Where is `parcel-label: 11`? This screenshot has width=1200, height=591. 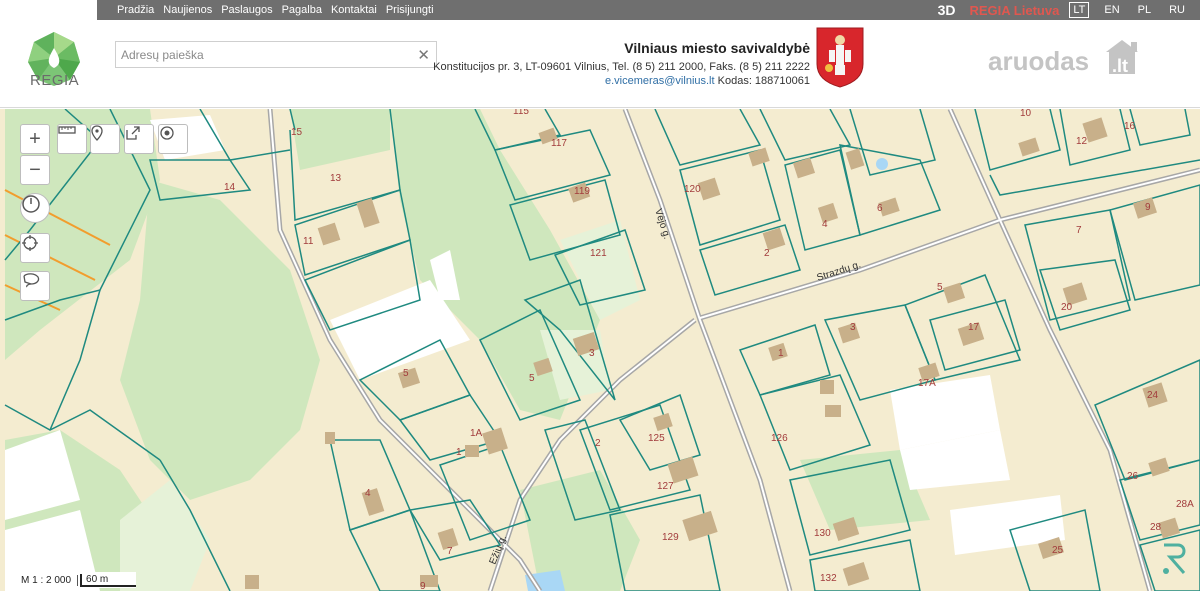 parcel-label: 11 is located at coordinates (308, 241).